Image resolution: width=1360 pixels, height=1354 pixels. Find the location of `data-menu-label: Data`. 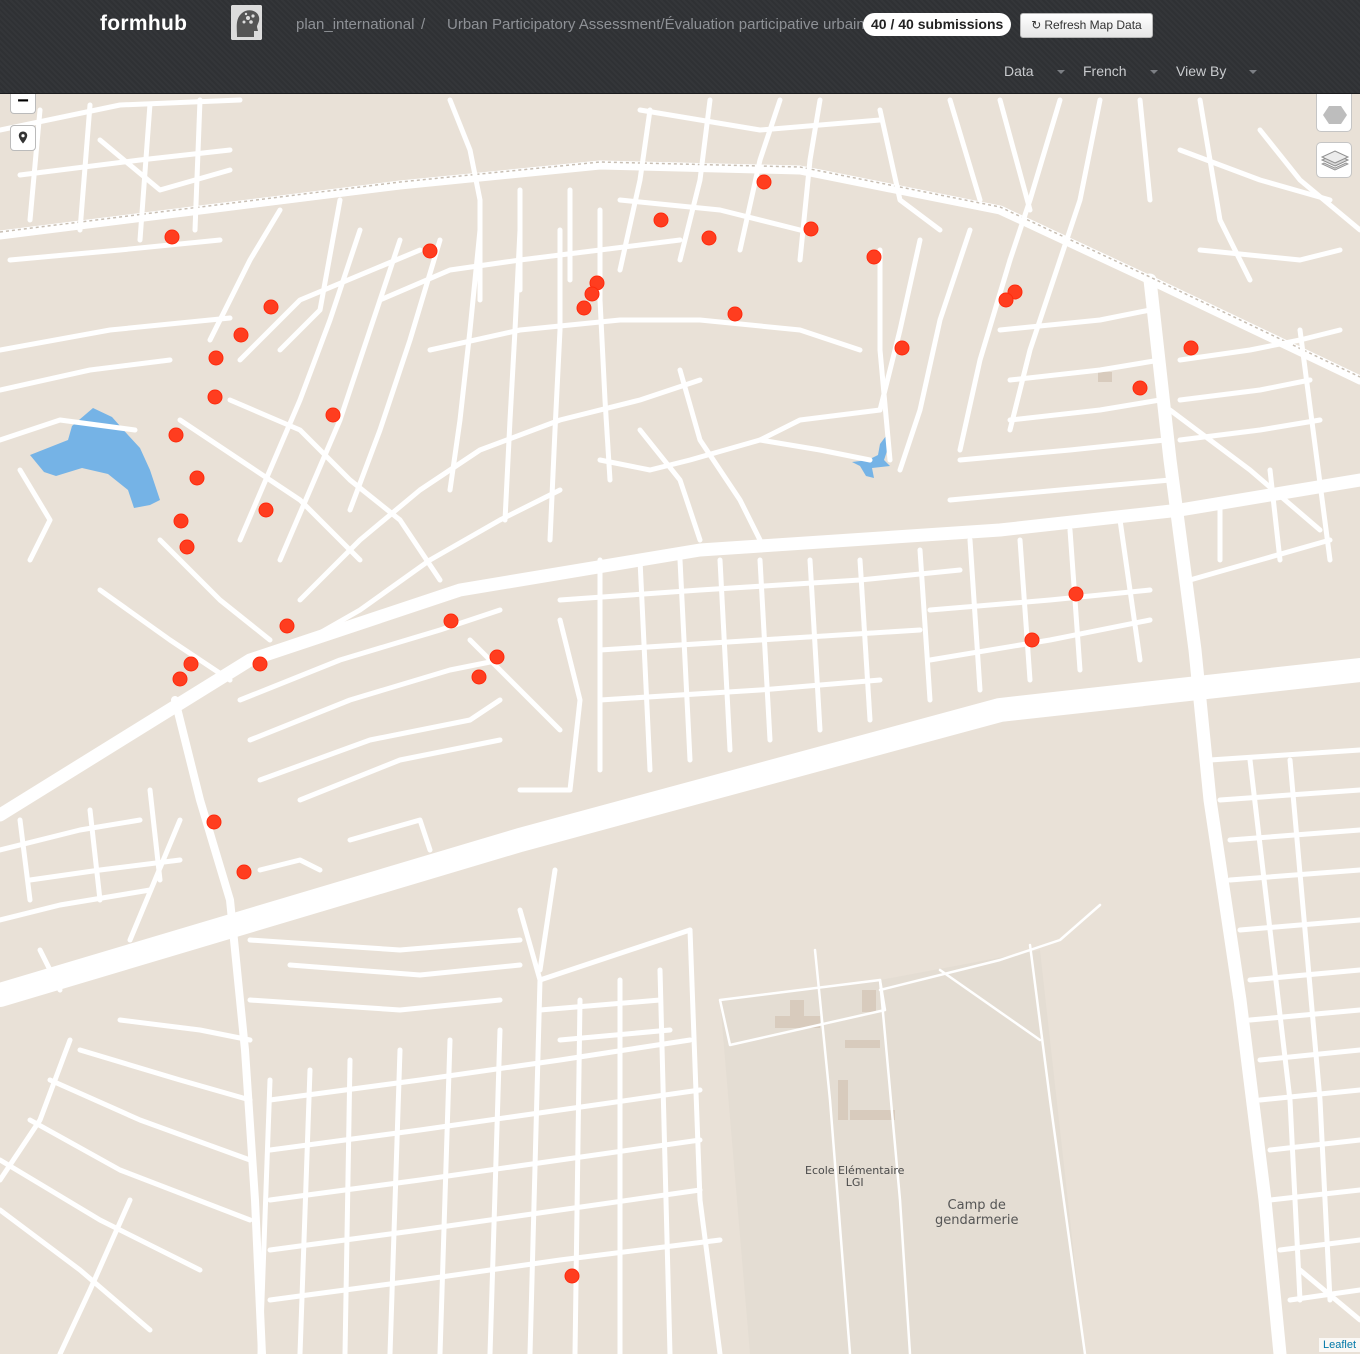

data-menu-label: Data is located at coordinates (1019, 71).